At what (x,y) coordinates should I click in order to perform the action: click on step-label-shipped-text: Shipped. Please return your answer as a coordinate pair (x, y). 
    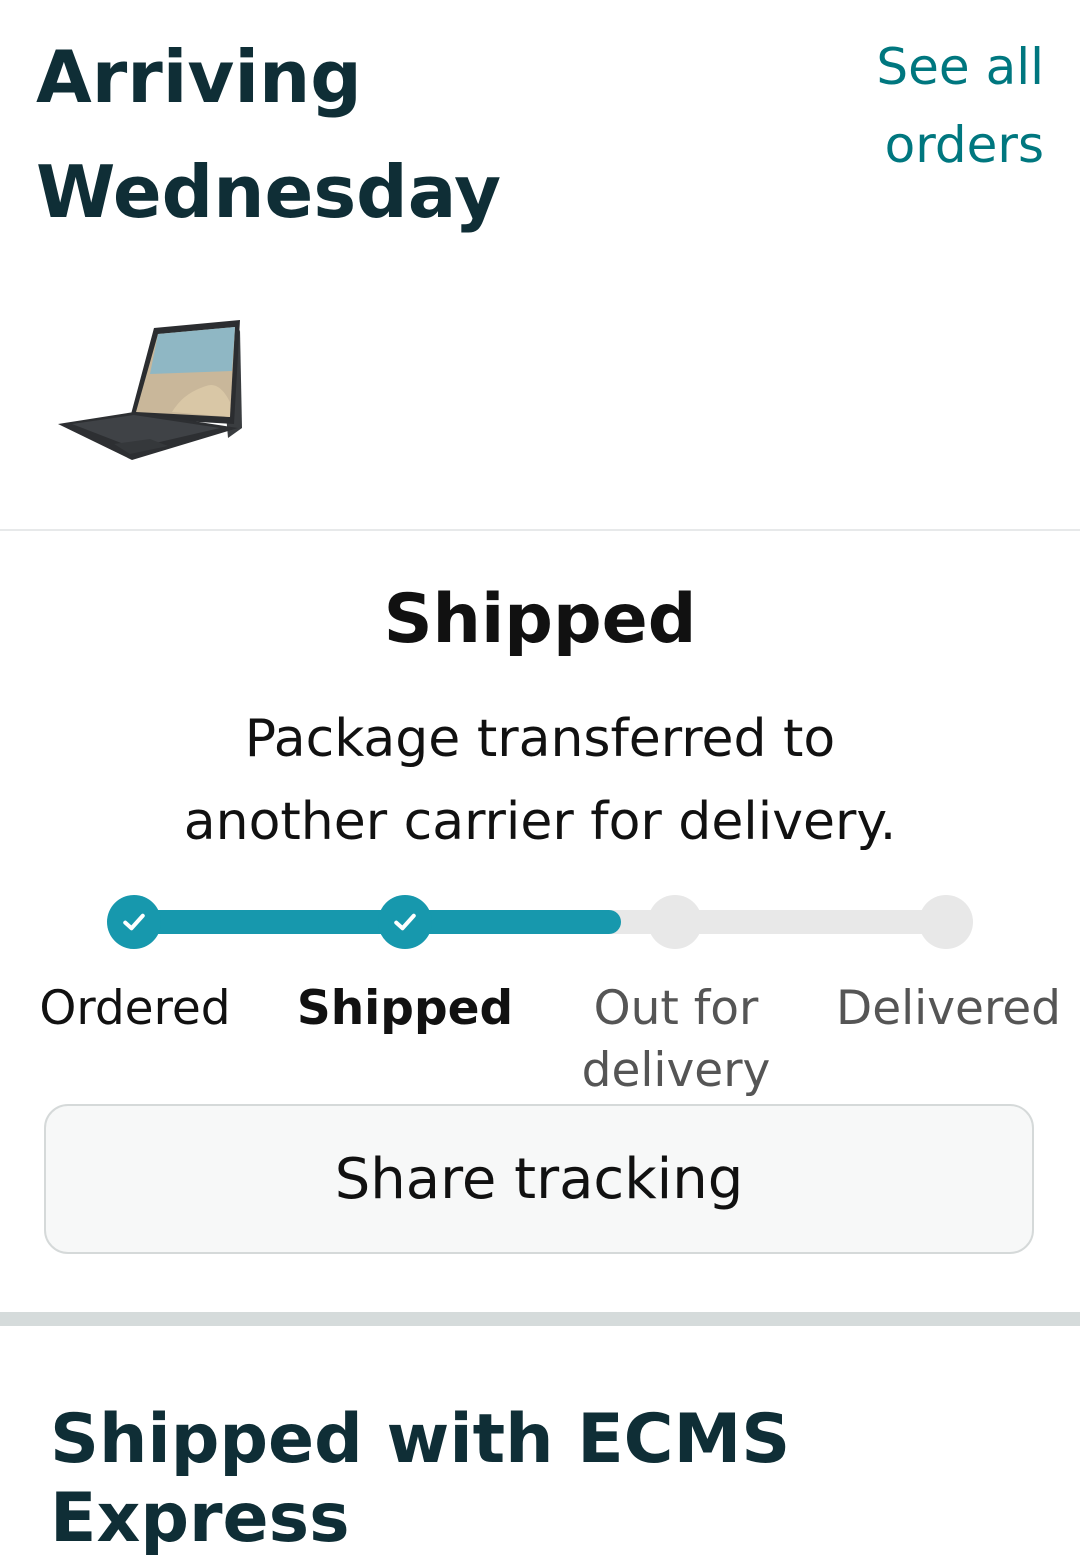
    Looking at the image, I should click on (405, 1008).